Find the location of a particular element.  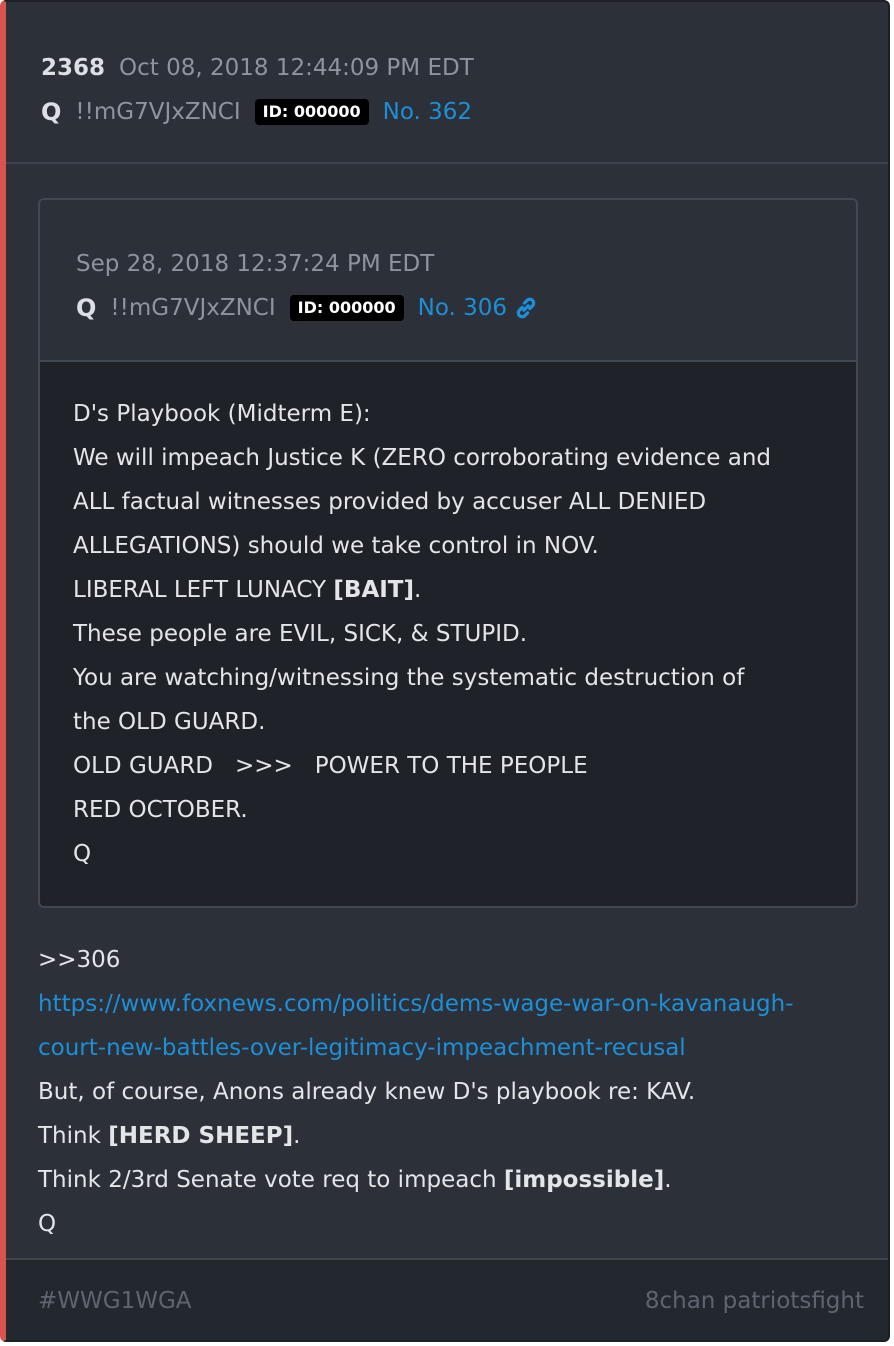

quoted-author: Q is located at coordinates (86, 308).